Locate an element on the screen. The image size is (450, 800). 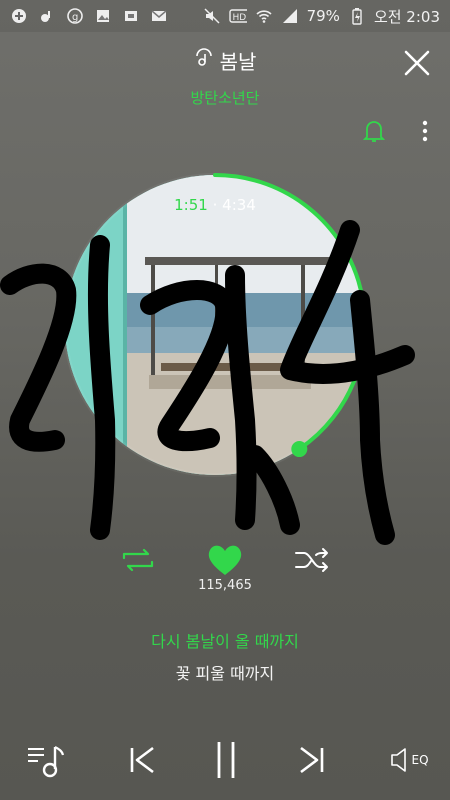
hd-icon: HD is located at coordinates (237, 16).